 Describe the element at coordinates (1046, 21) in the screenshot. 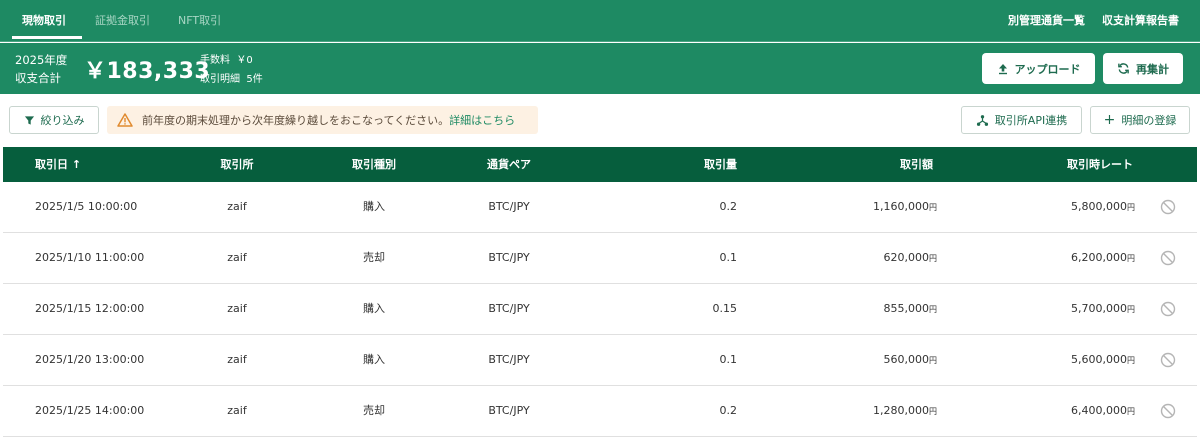

I see `link-separate-currency-list: 別管理通貨一覧` at that location.